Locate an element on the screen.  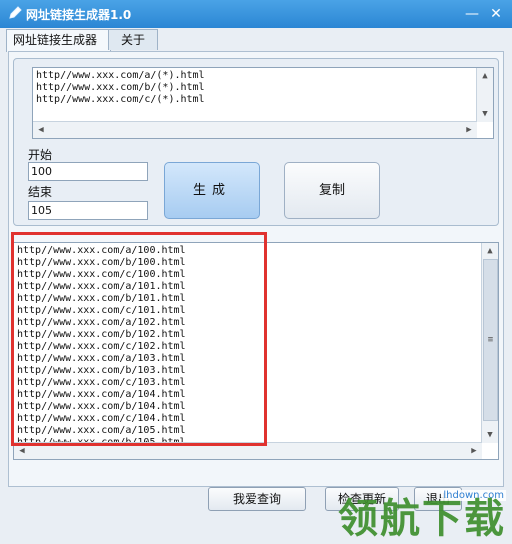
pencil-icon is located at coordinates (15, 12).